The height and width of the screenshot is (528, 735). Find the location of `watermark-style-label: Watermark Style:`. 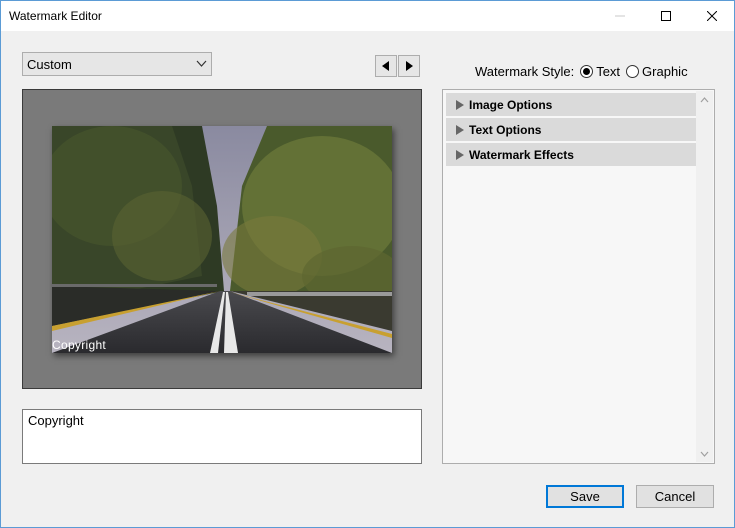

watermark-style-label: Watermark Style: is located at coordinates (525, 71).